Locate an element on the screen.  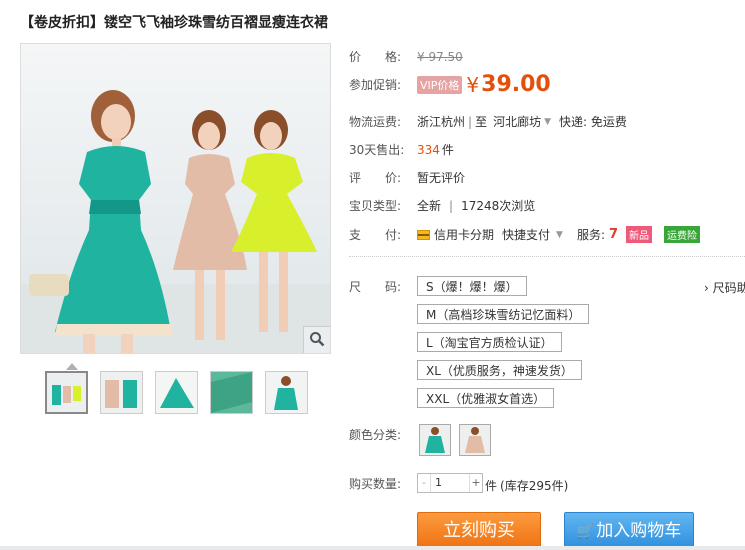
cart-icon: 🛒 is located at coordinates (585, 532).